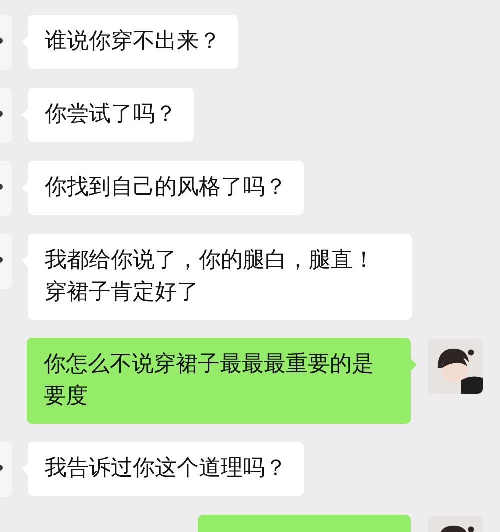 The image size is (500, 532). Describe the element at coordinates (111, 115) in the screenshot. I see `message-bubble: 你尝试了吗？` at that location.